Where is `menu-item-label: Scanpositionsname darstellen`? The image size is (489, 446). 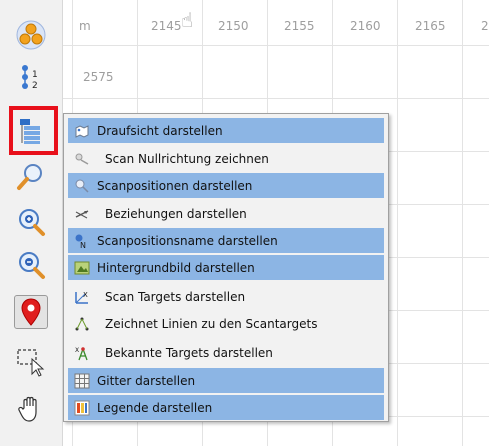 menu-item-label: Scanpositionsname darstellen is located at coordinates (187, 240).